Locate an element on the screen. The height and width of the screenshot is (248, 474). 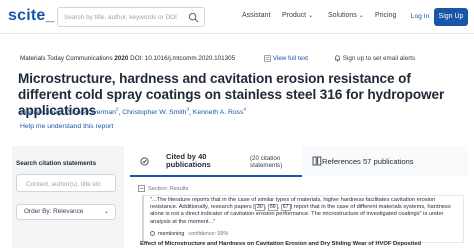
bell-icon is located at coordinates (337, 58).